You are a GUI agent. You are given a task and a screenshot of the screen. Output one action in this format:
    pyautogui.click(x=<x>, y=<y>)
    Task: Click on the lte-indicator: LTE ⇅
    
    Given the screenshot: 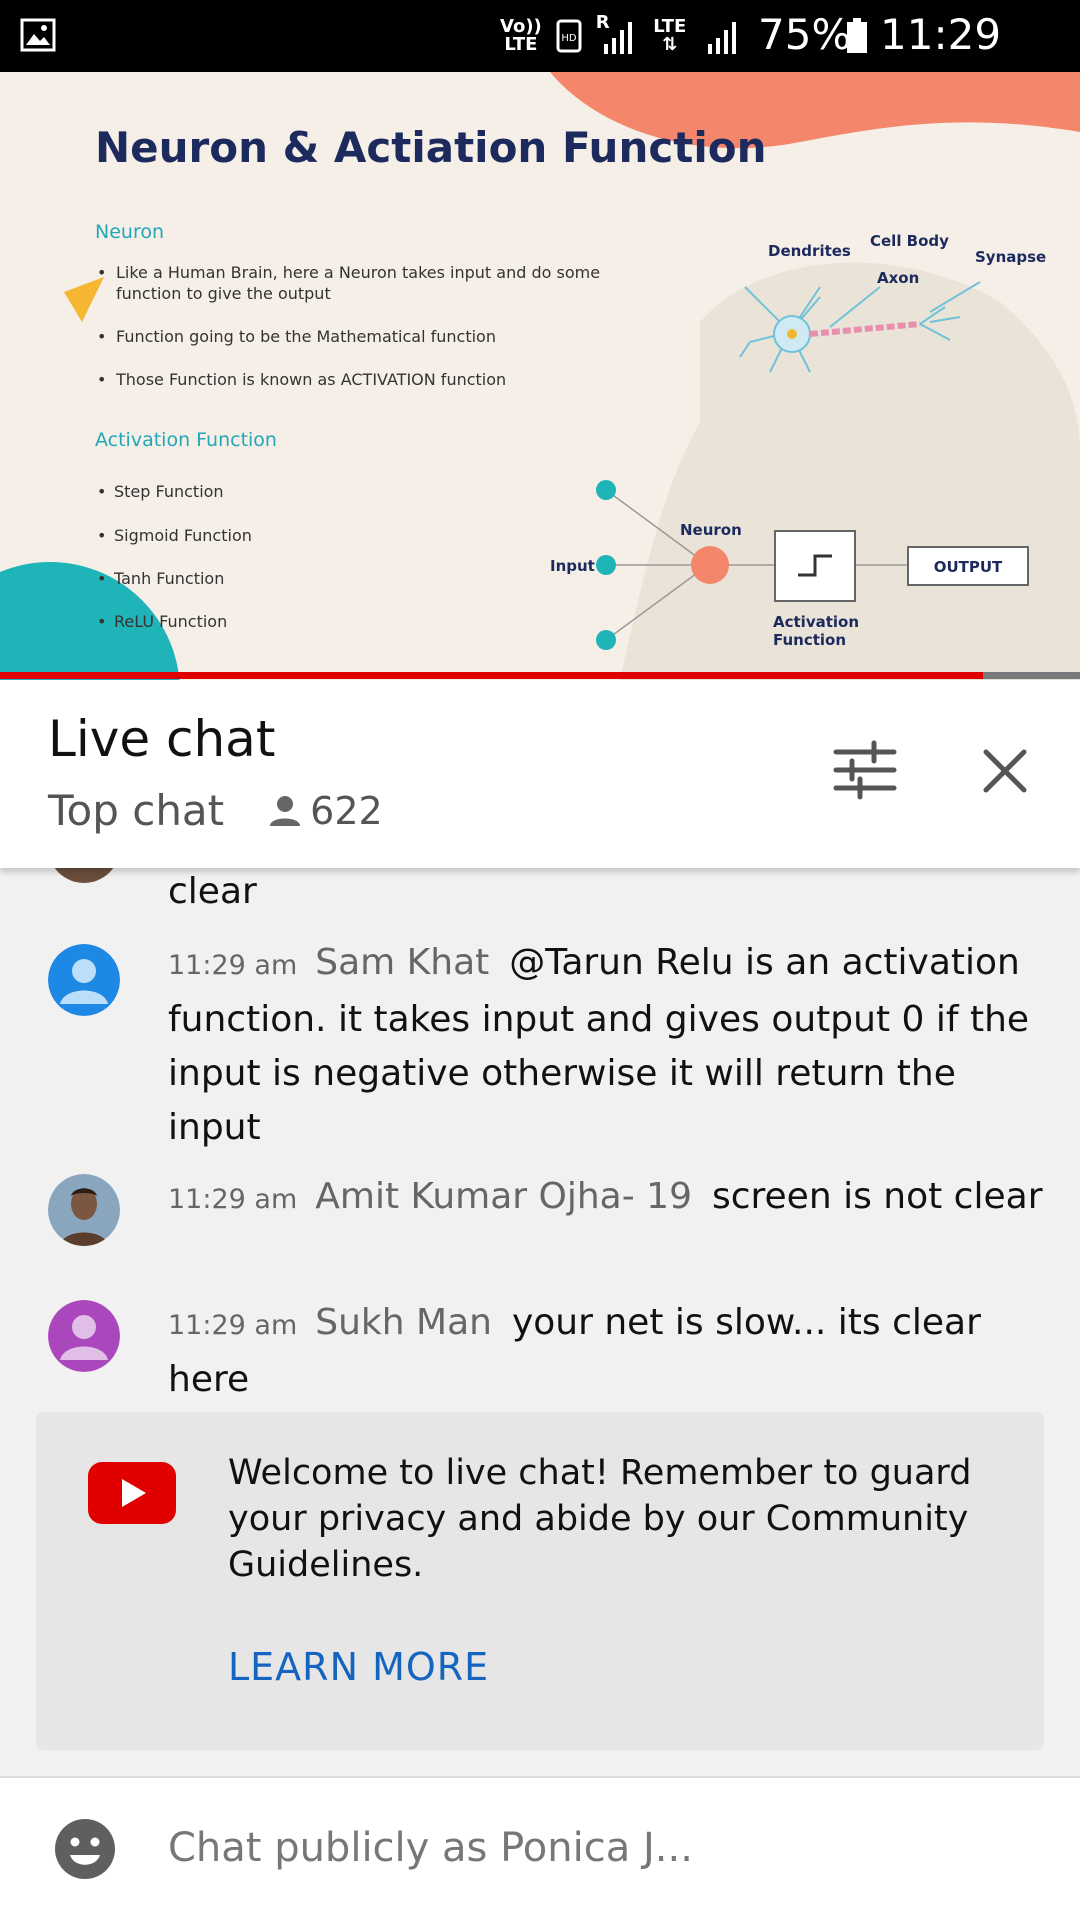 What is the action you would take?
    pyautogui.click(x=670, y=35)
    